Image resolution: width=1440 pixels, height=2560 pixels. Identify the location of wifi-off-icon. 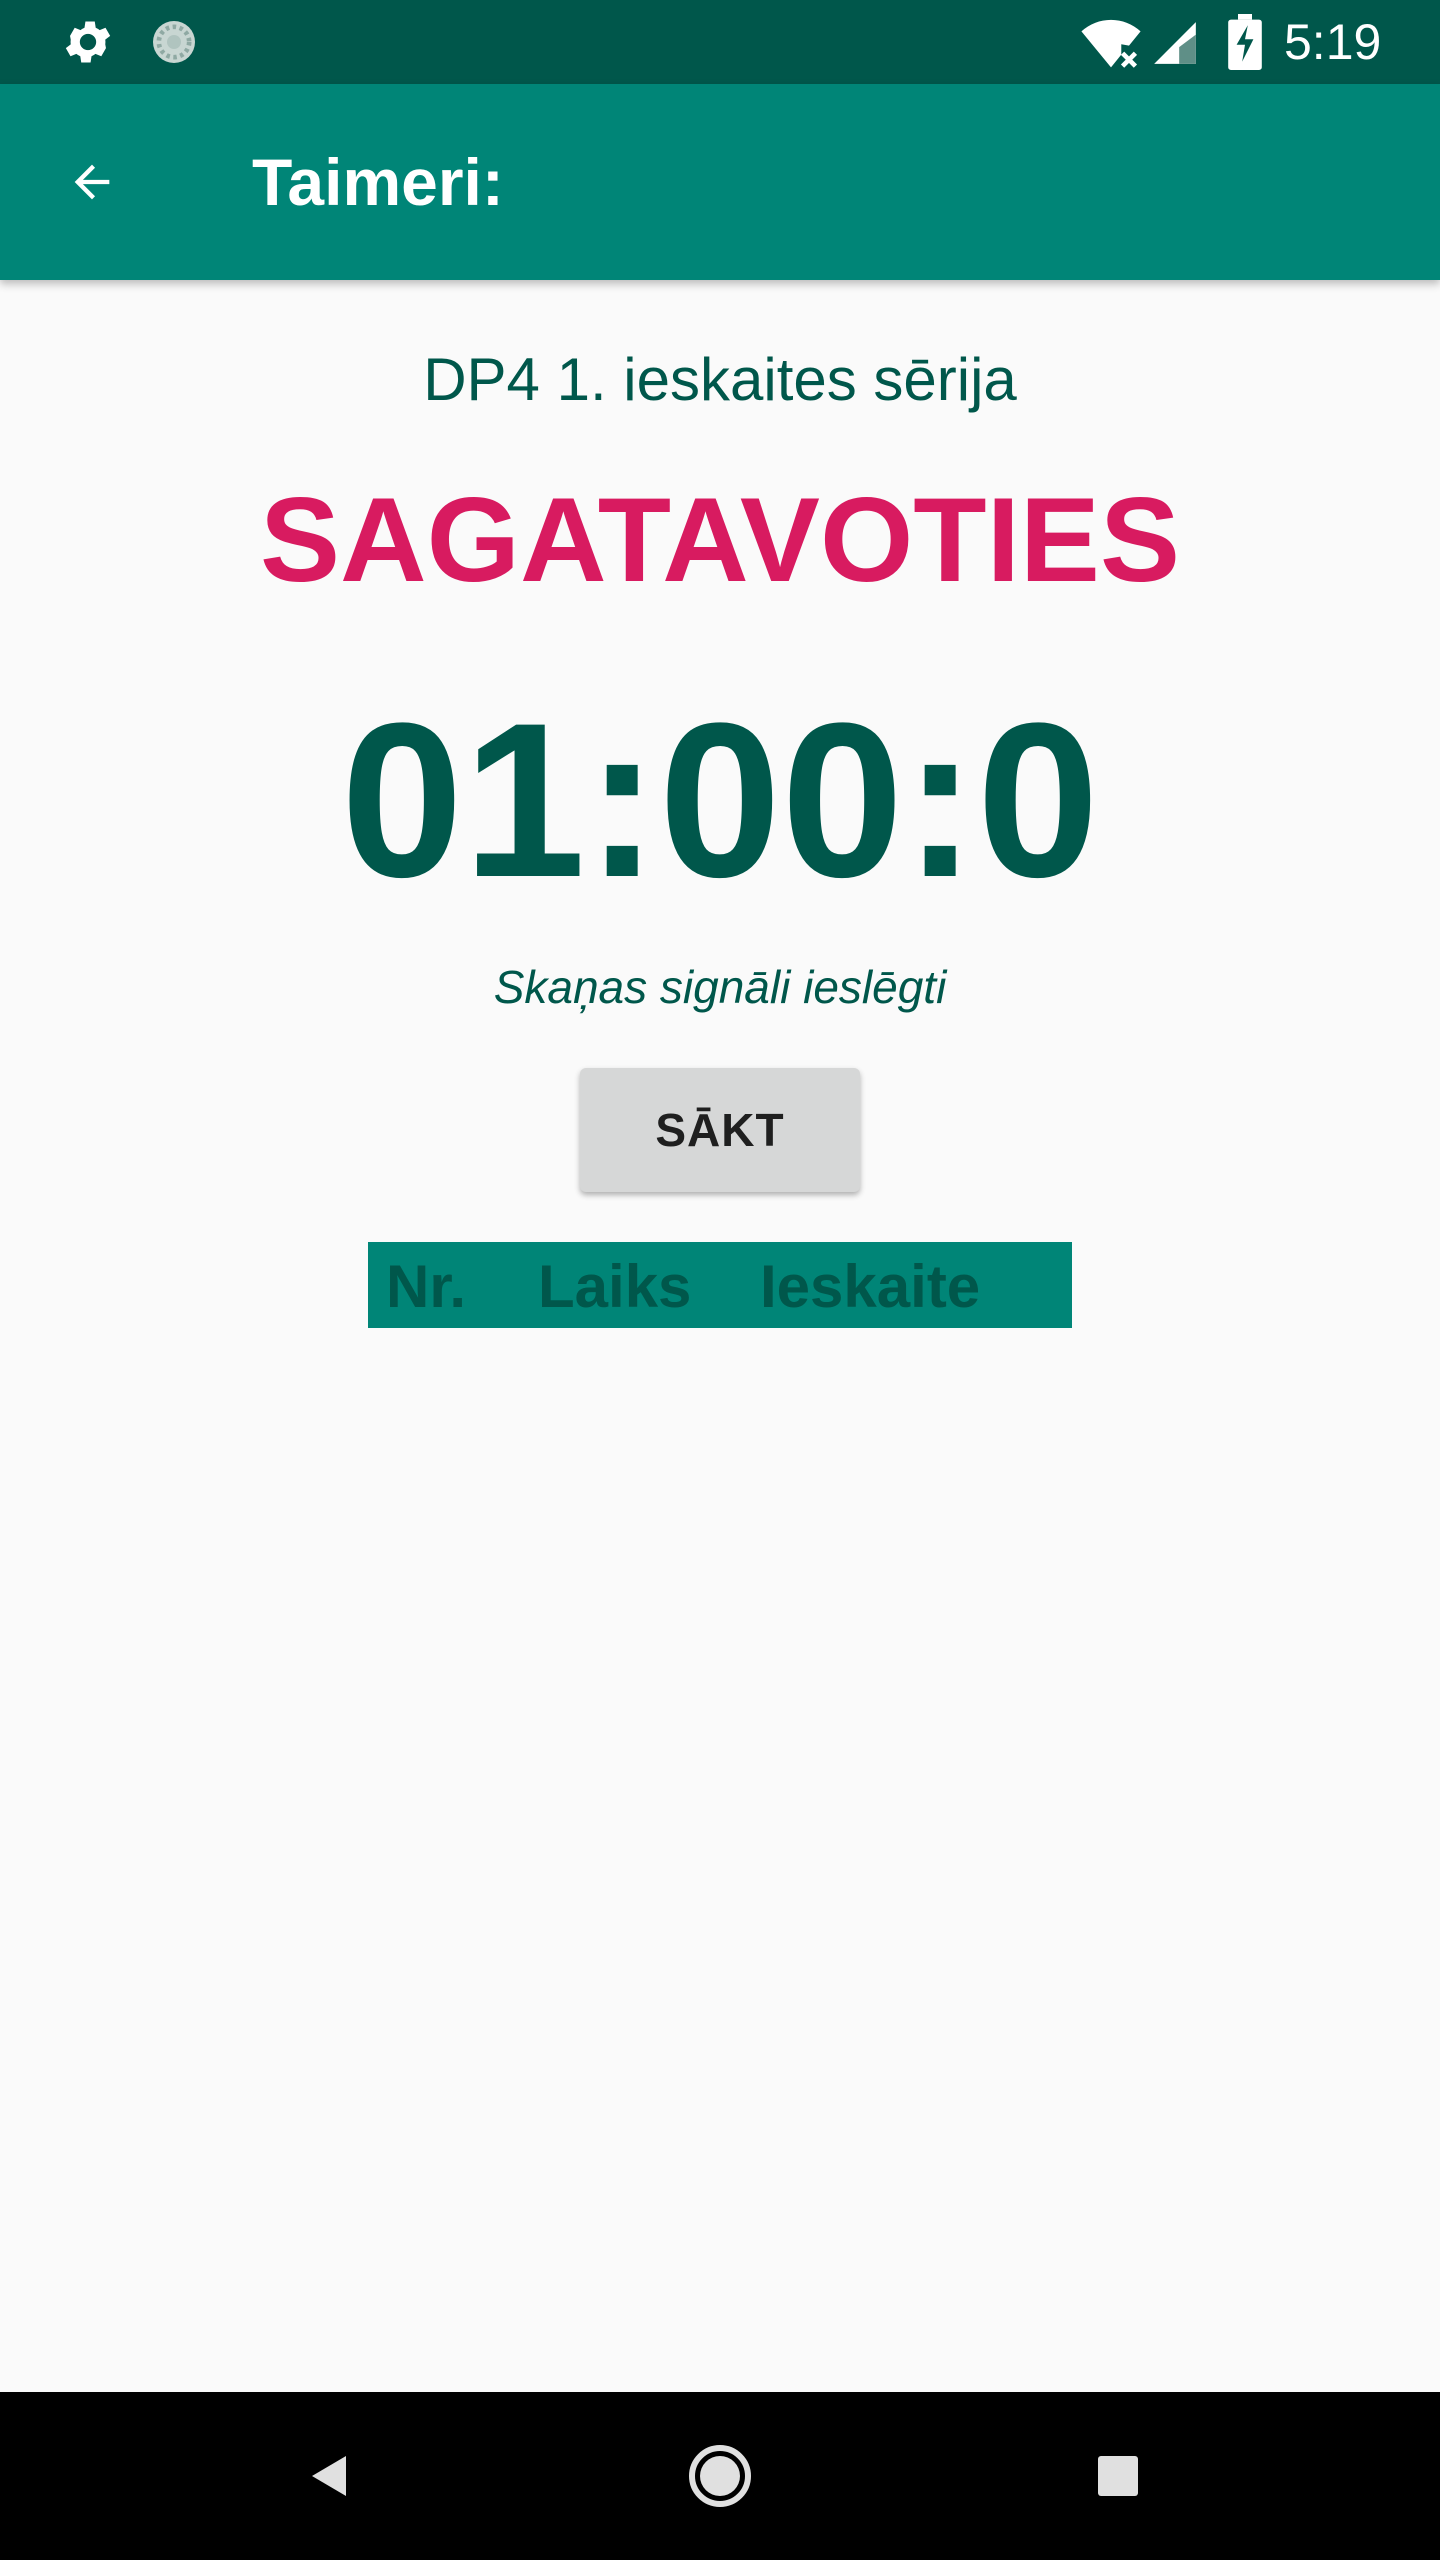
(1111, 43).